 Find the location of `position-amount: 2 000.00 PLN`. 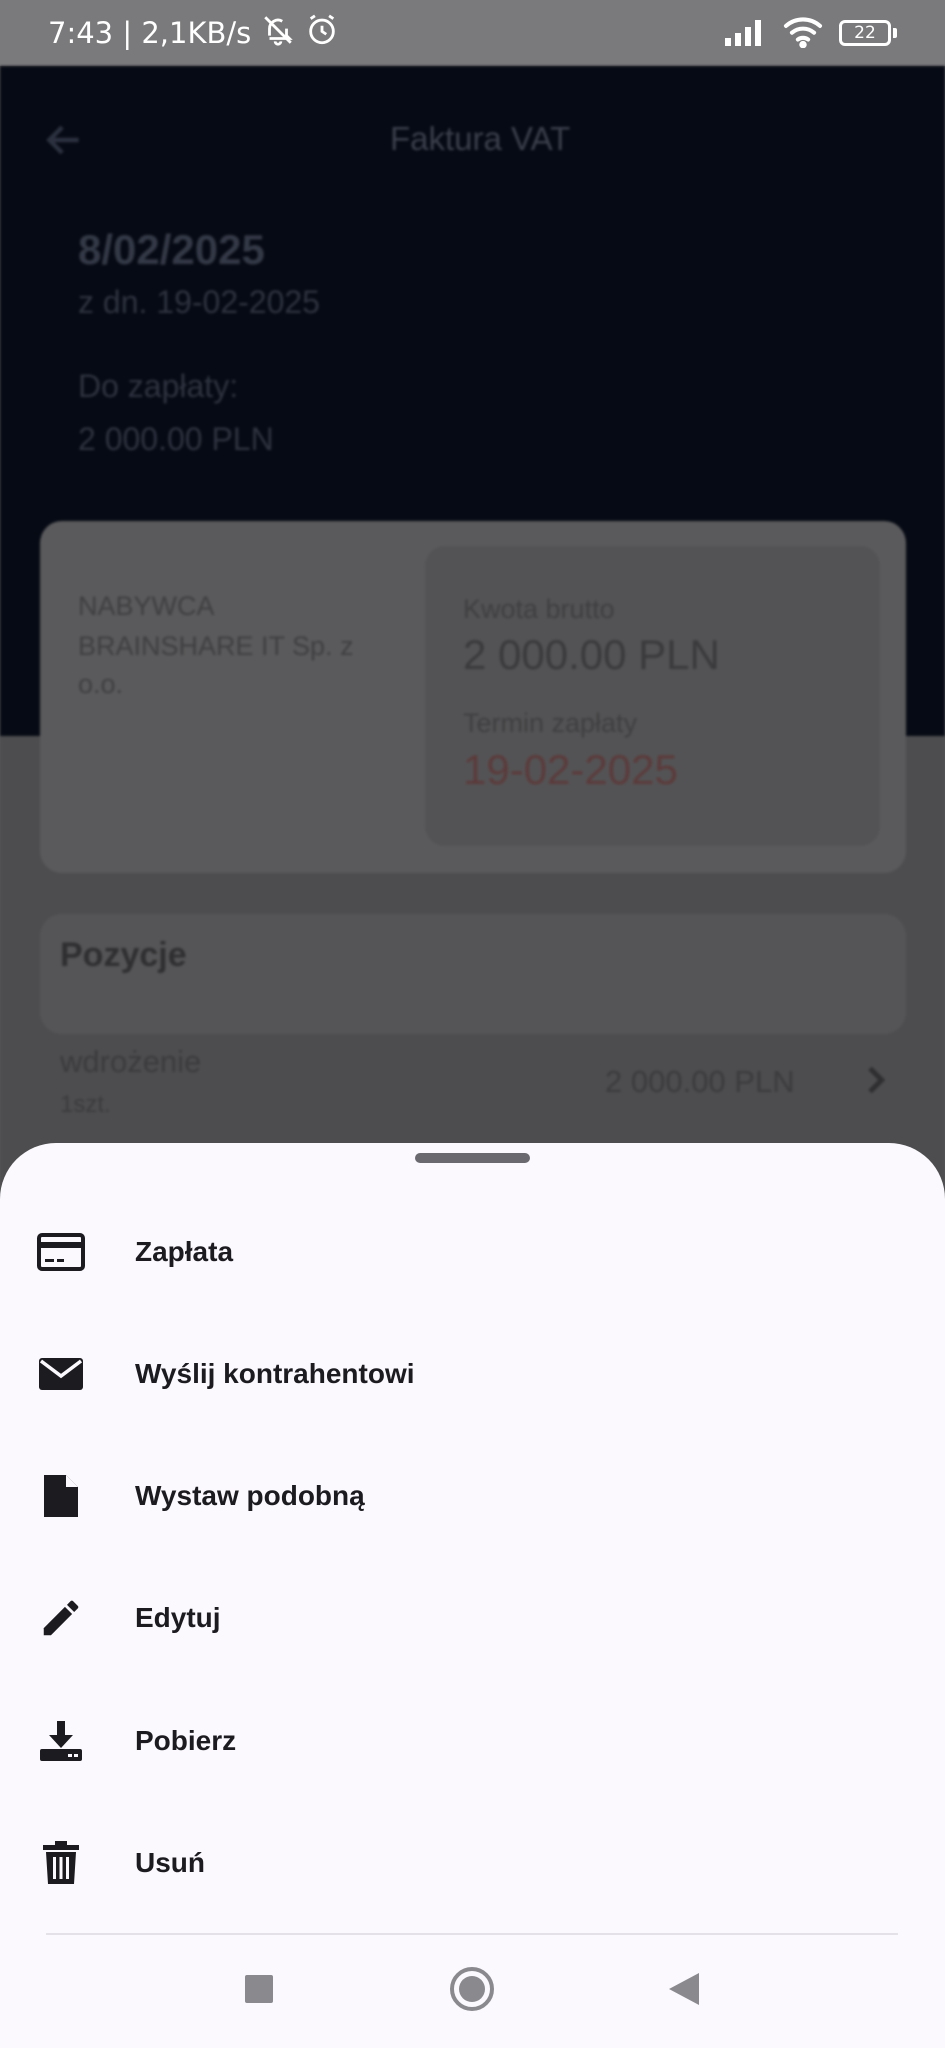

position-amount: 2 000.00 PLN is located at coordinates (700, 1081).